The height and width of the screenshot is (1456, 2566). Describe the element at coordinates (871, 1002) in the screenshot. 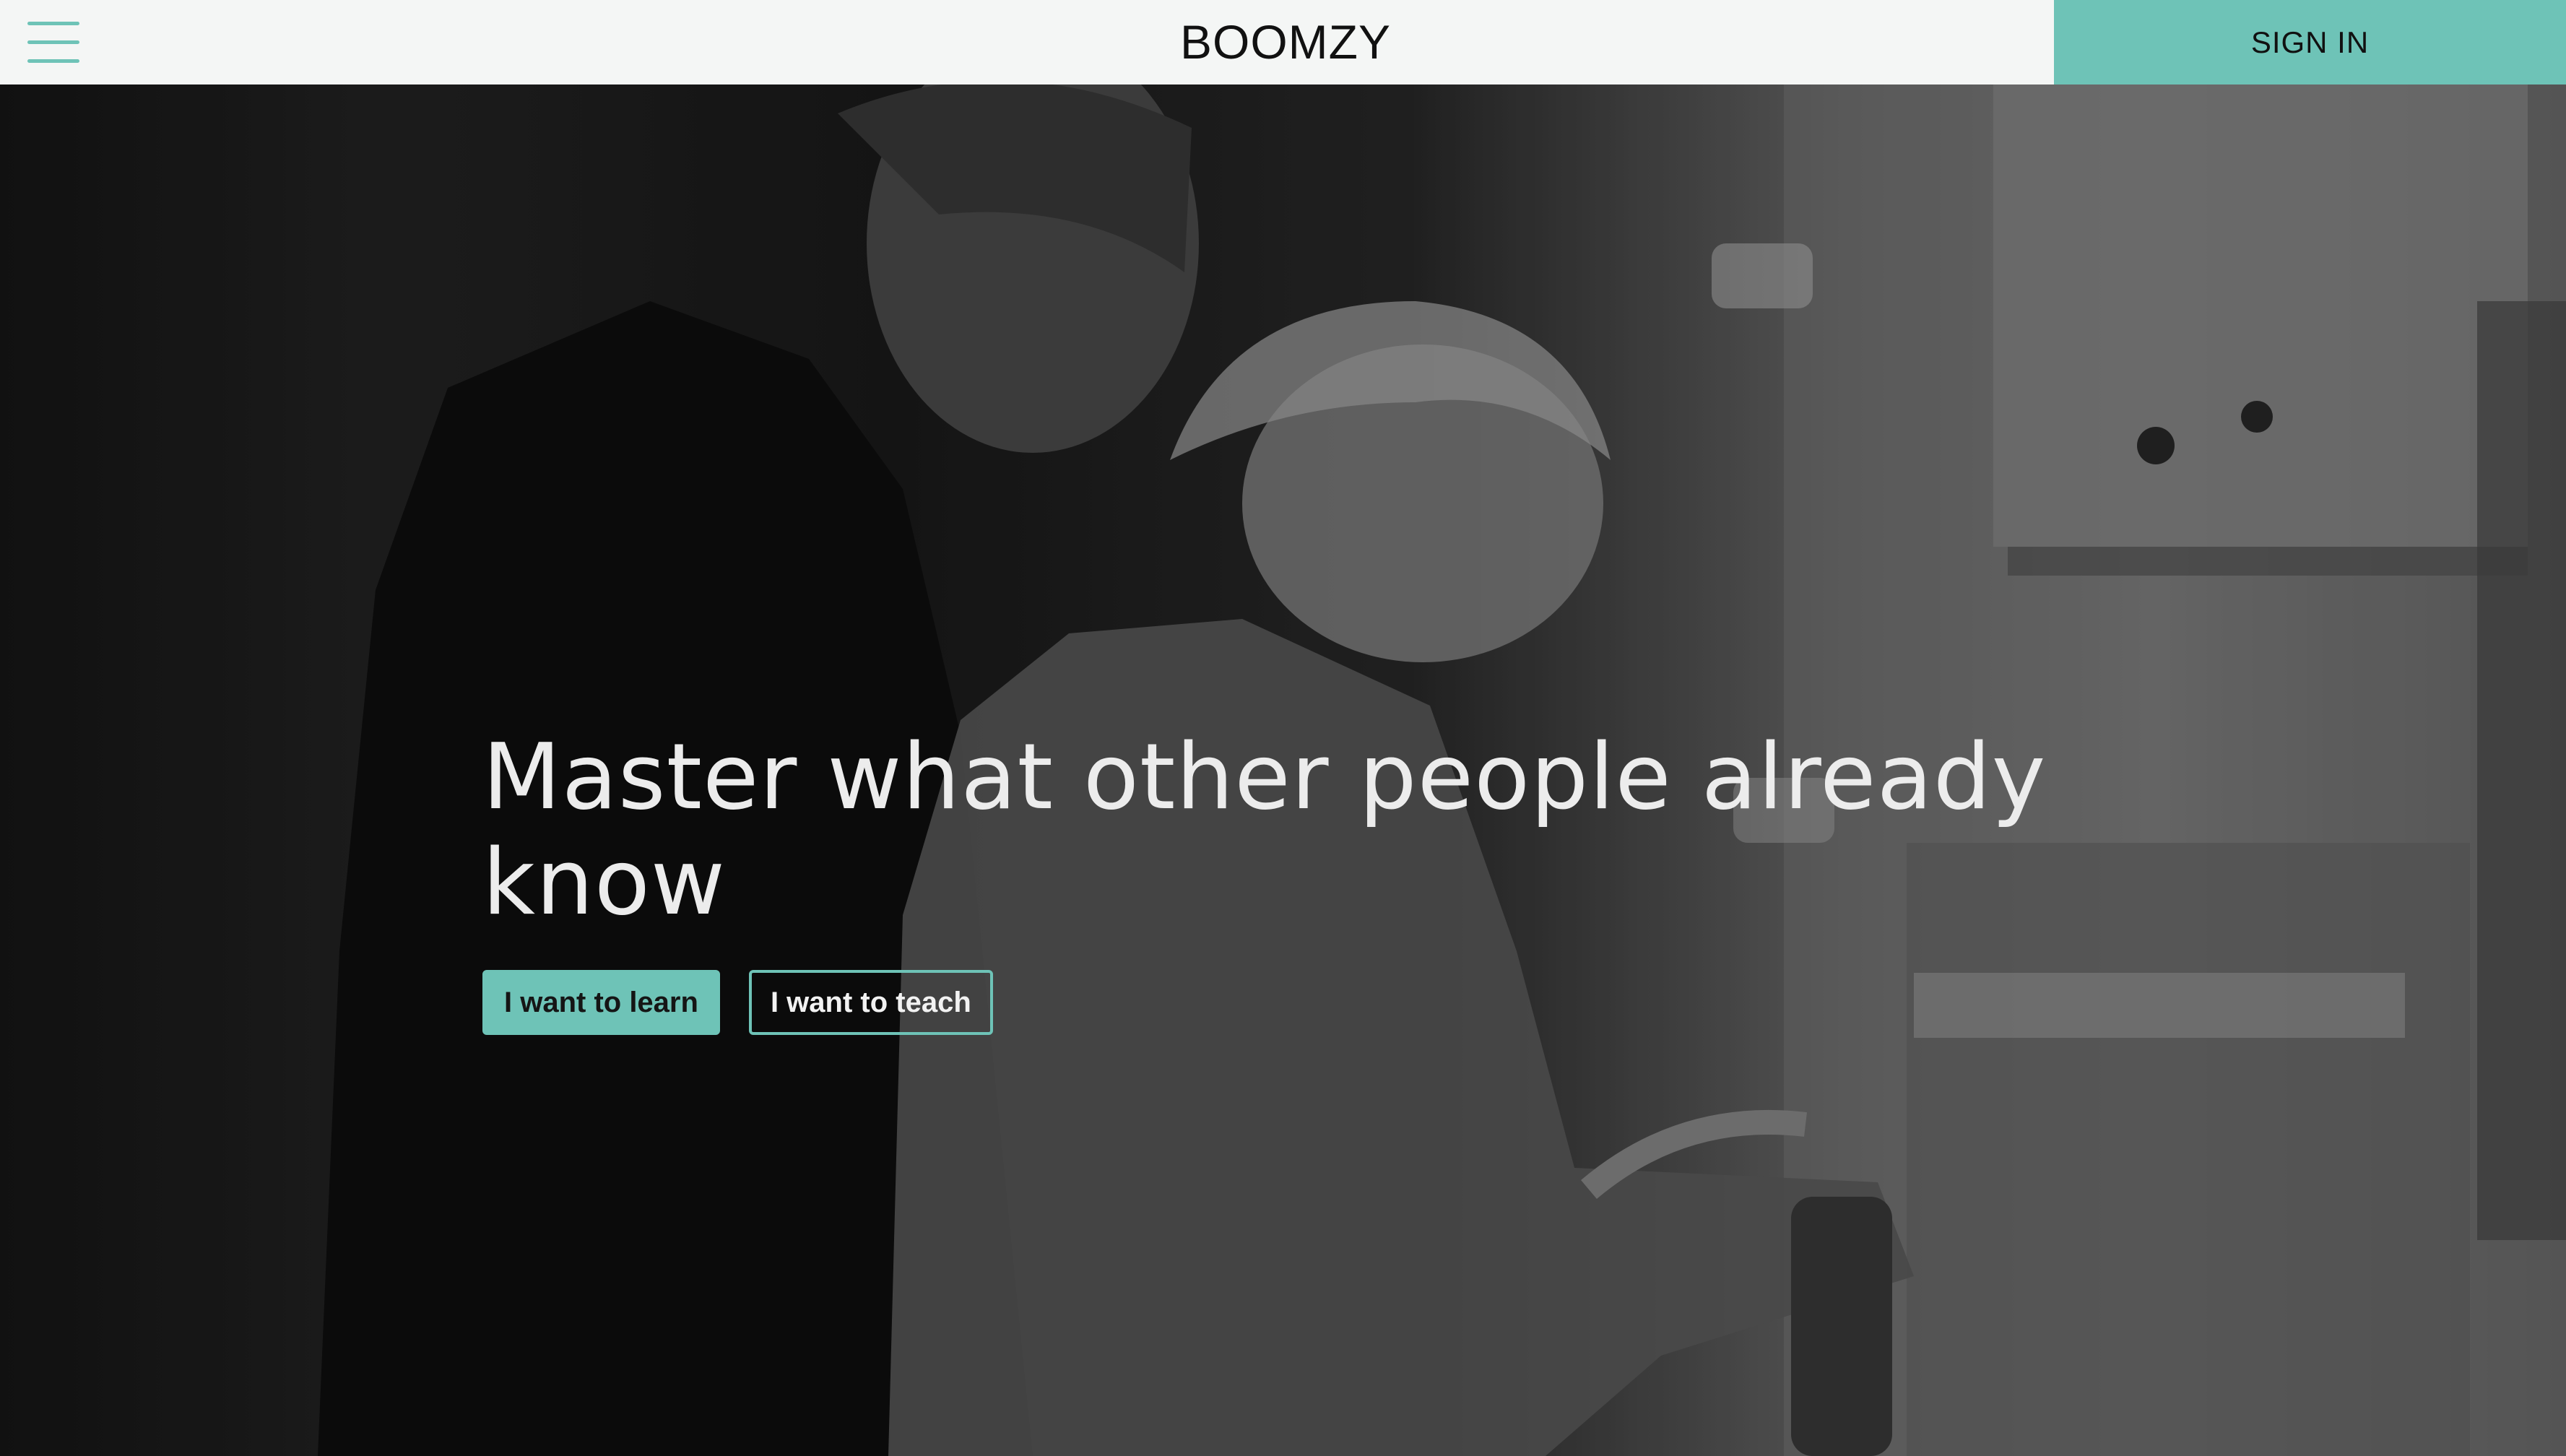

I see `teach-button: I want to teach` at that location.